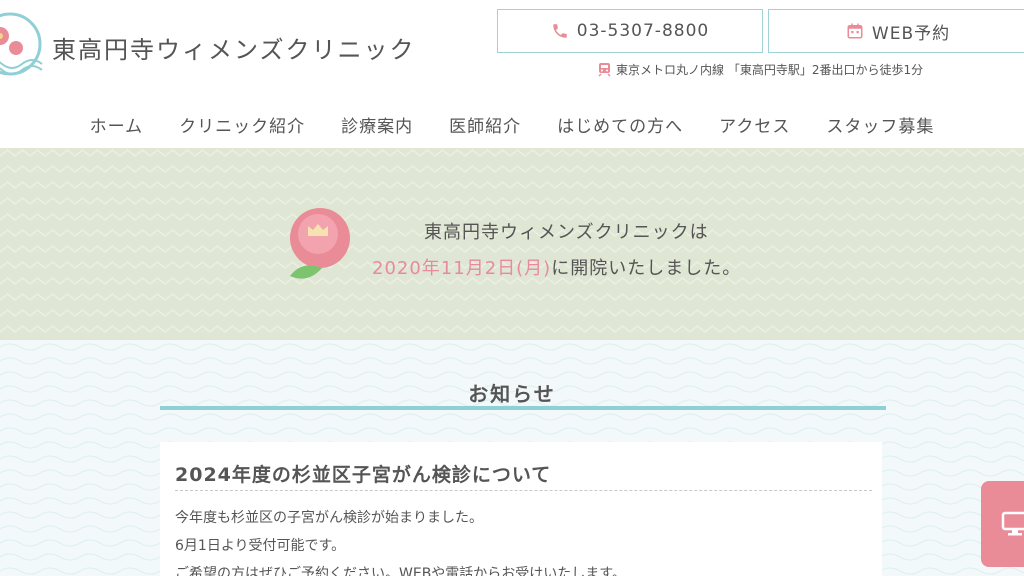 The height and width of the screenshot is (576, 1024). What do you see at coordinates (643, 31) in the screenshot?
I see `phone-number: 03-5307-8800` at bounding box center [643, 31].